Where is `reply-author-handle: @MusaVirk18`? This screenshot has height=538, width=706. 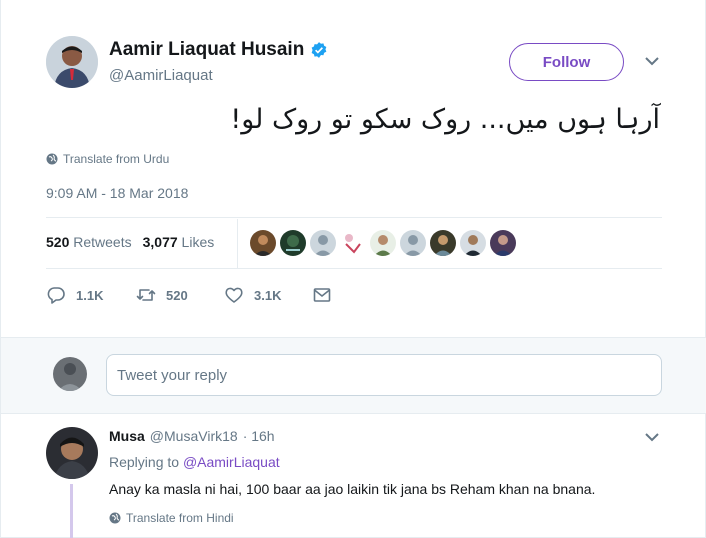 reply-author-handle: @MusaVirk18 is located at coordinates (194, 436).